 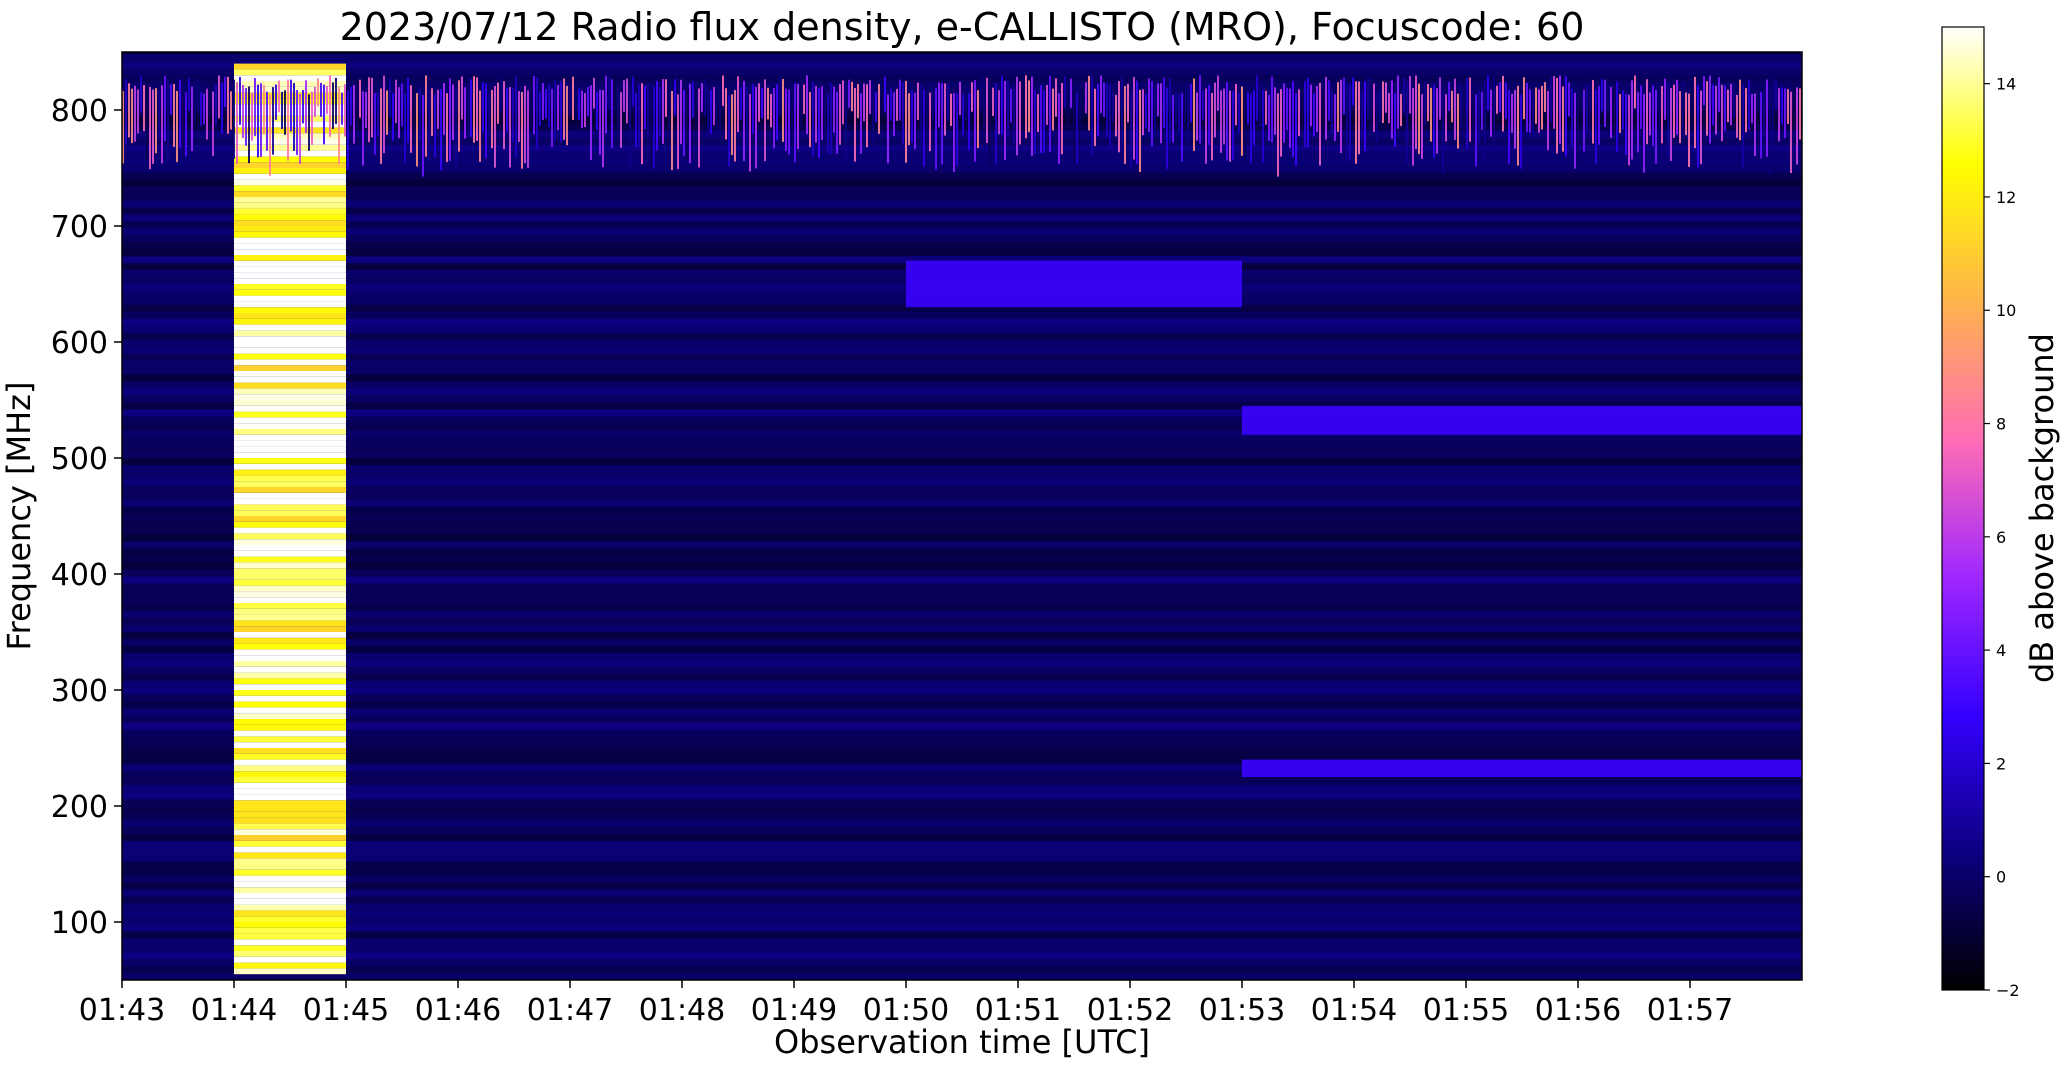 I want to click on y-axis: 100 200 300 400 500 600 700 800, so click(x=86, y=517).